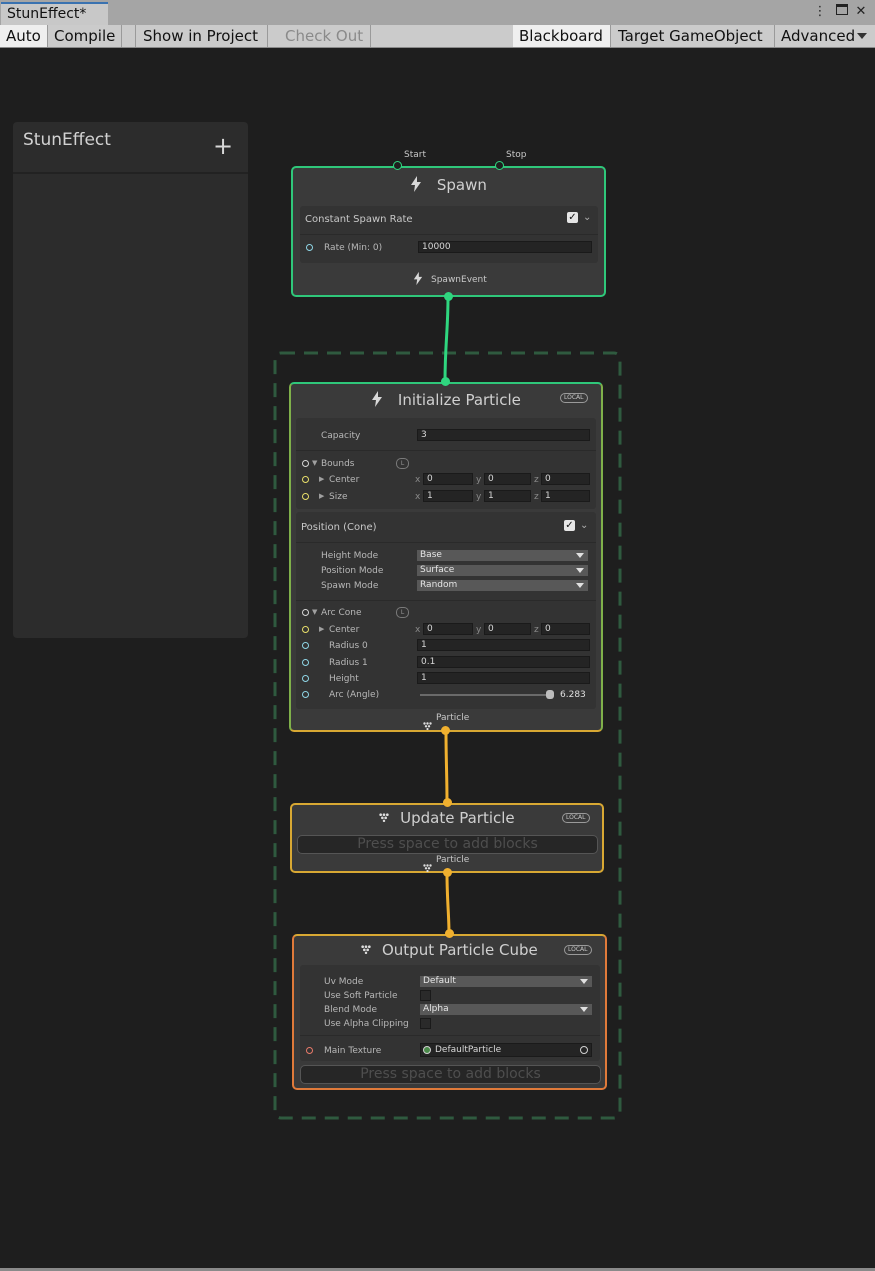  What do you see at coordinates (305, 612) in the screenshot?
I see `arc-cone-port` at bounding box center [305, 612].